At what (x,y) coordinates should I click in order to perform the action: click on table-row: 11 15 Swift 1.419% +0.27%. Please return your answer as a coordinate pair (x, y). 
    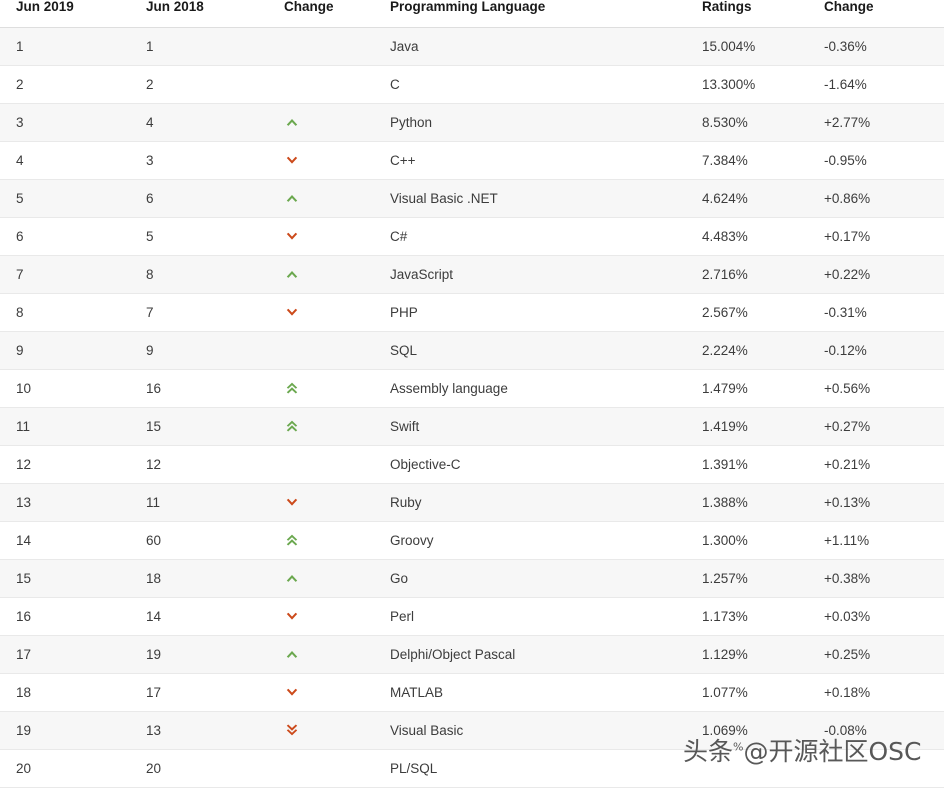
    Looking at the image, I should click on (472, 426).